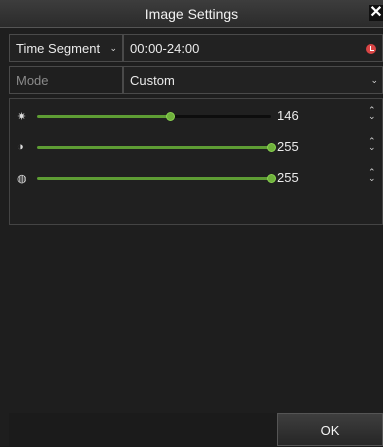 The image size is (383, 447). What do you see at coordinates (288, 115) in the screenshot?
I see `brightness-value: 146` at bounding box center [288, 115].